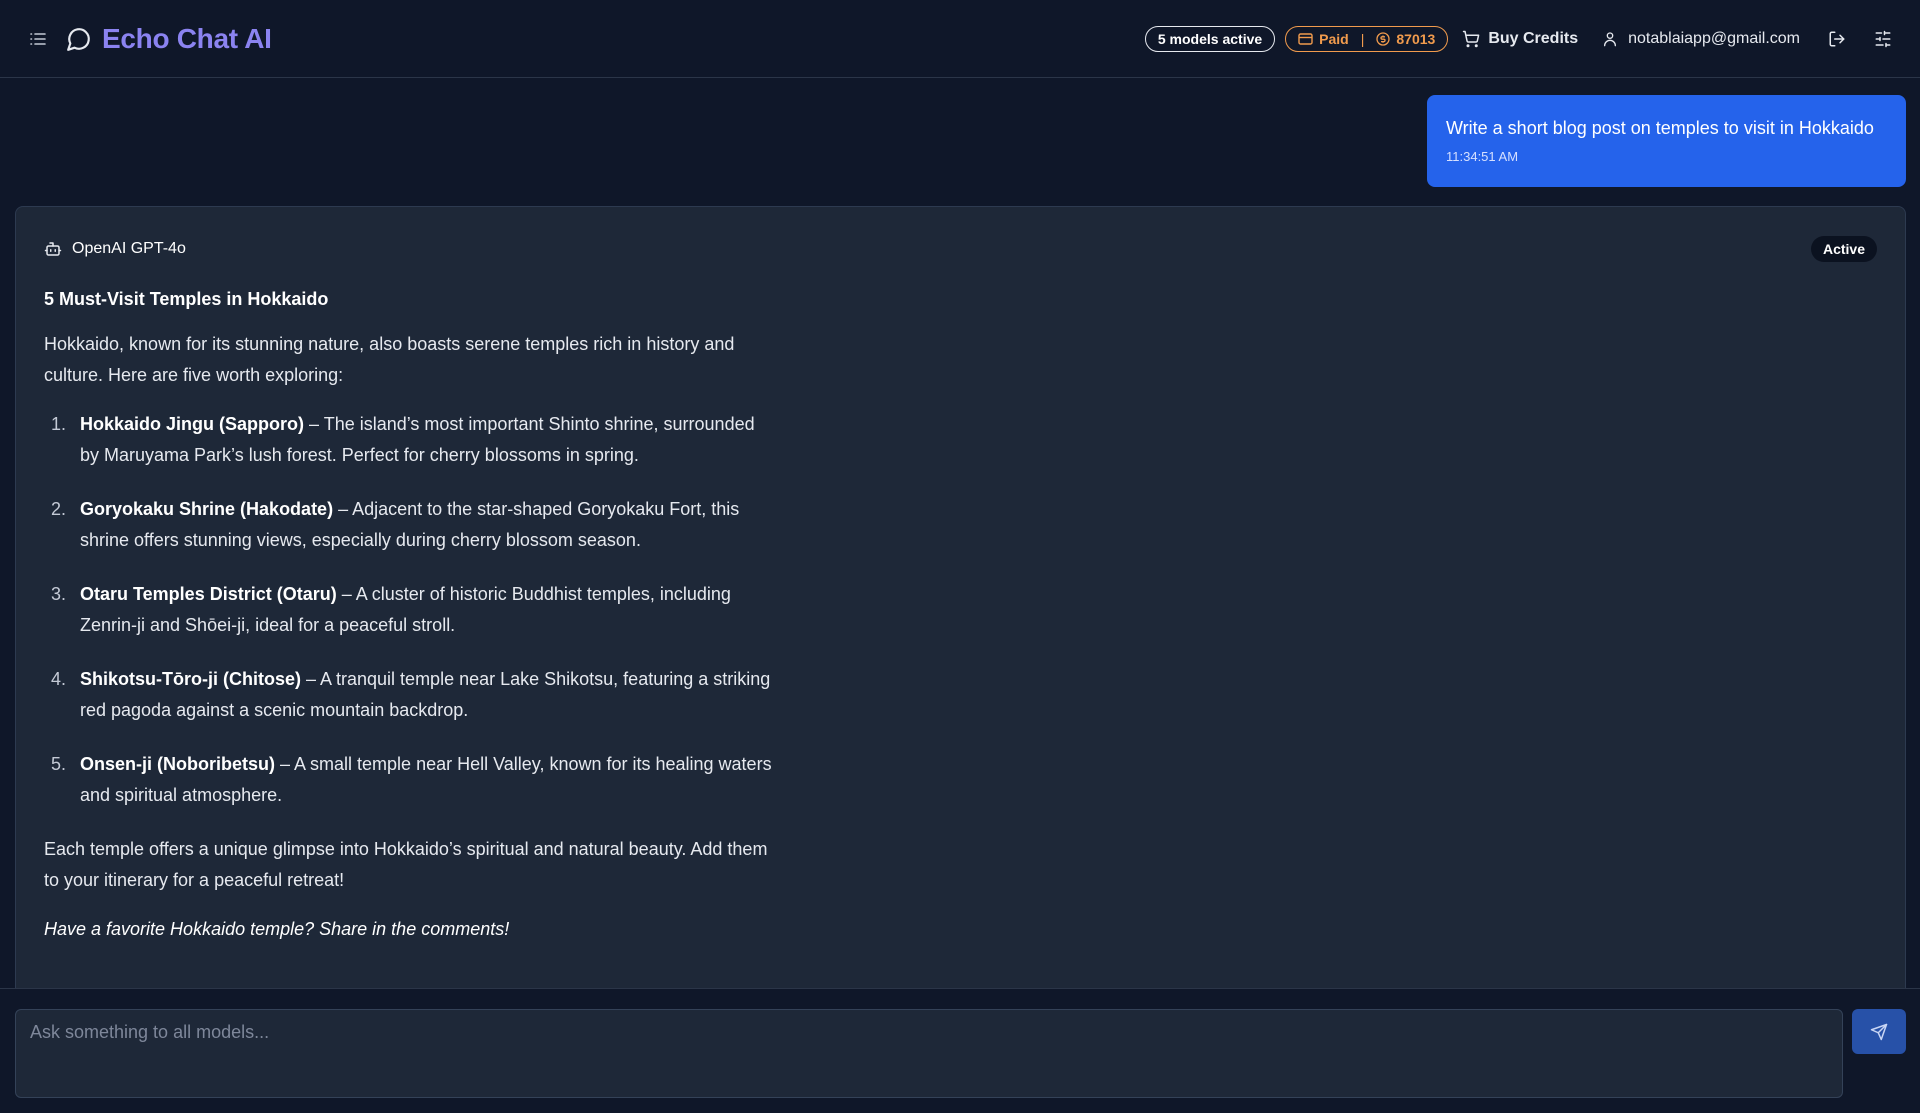  I want to click on list-number: 5., so click(58, 764).